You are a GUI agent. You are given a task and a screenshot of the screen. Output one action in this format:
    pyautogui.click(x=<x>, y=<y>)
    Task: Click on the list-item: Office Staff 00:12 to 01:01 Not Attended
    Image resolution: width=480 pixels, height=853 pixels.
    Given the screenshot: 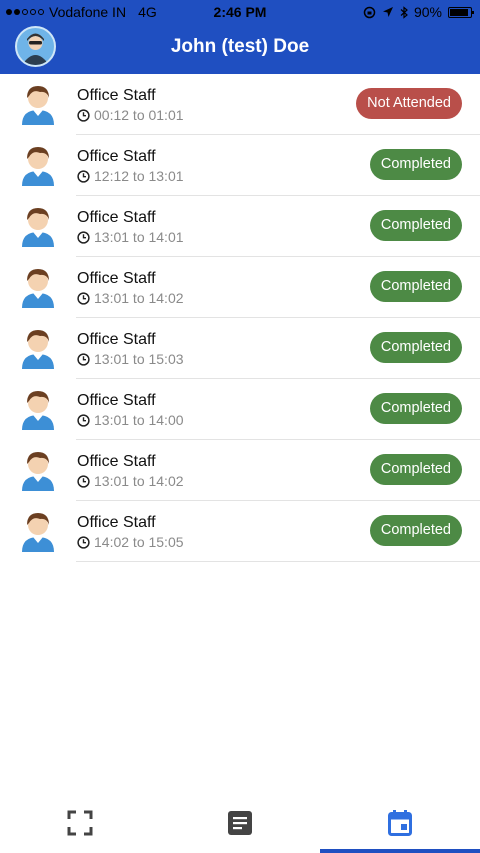 What is the action you would take?
    pyautogui.click(x=240, y=104)
    